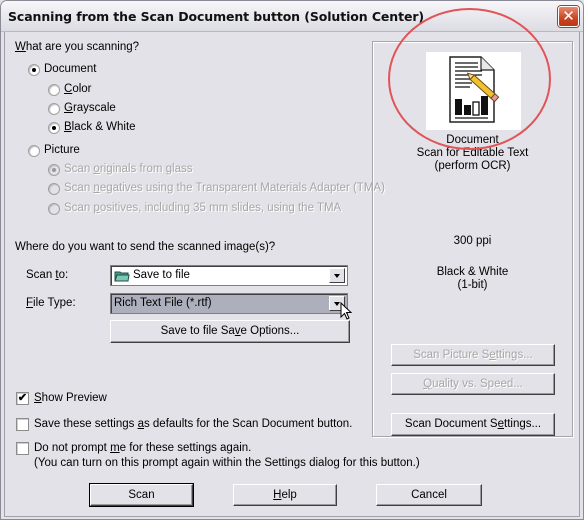 Image resolution: width=584 pixels, height=520 pixels. Describe the element at coordinates (62, 150) in the screenshot. I see `radio-picture-label: Picture` at that location.